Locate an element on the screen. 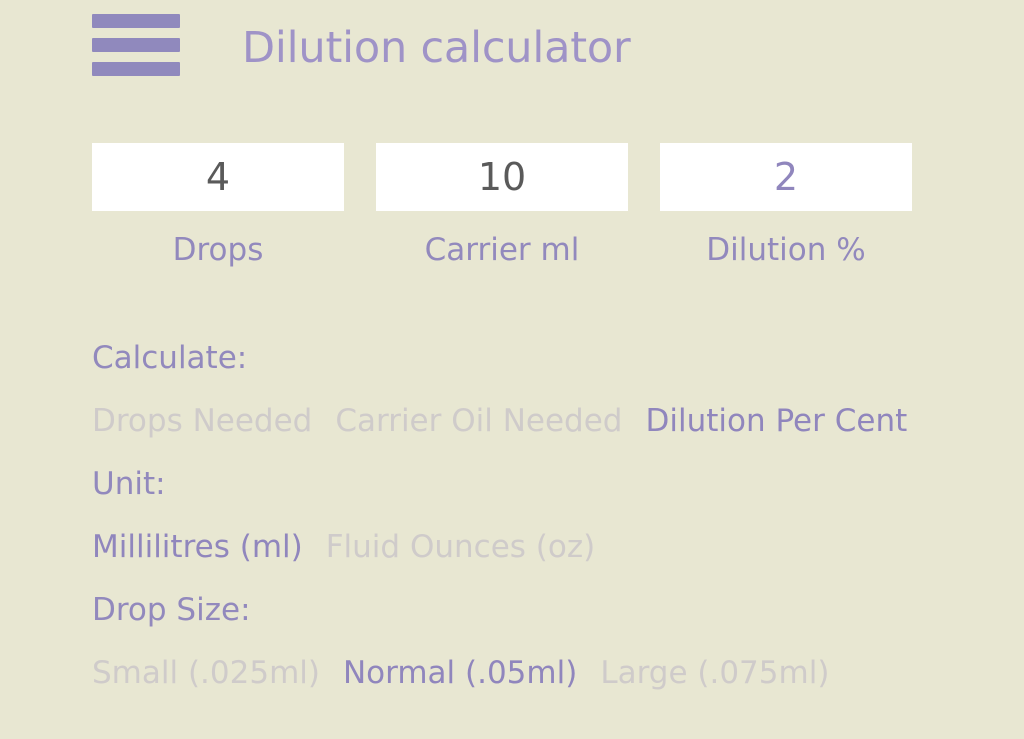 This screenshot has height=739, width=1024. carrier-ml-label: Carrier ml is located at coordinates (502, 250).